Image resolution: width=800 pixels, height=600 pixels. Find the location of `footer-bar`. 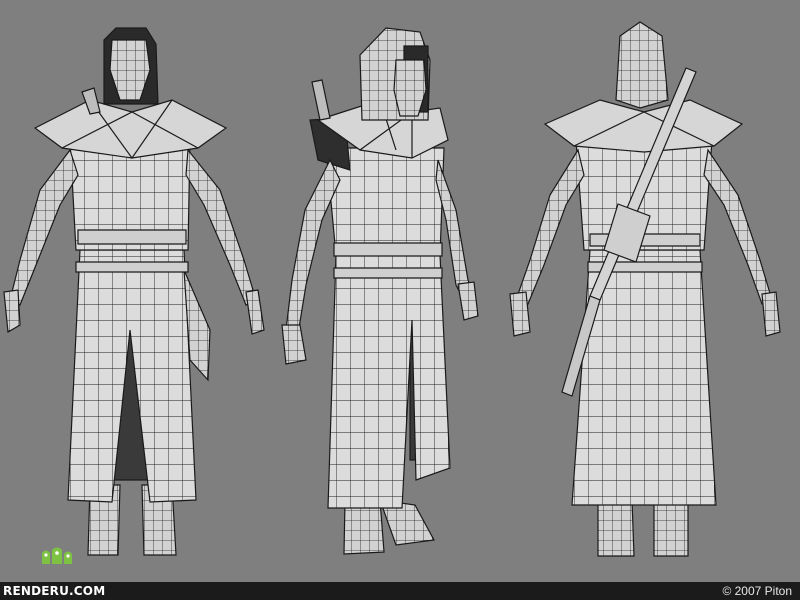

footer-bar is located at coordinates (400, 591).